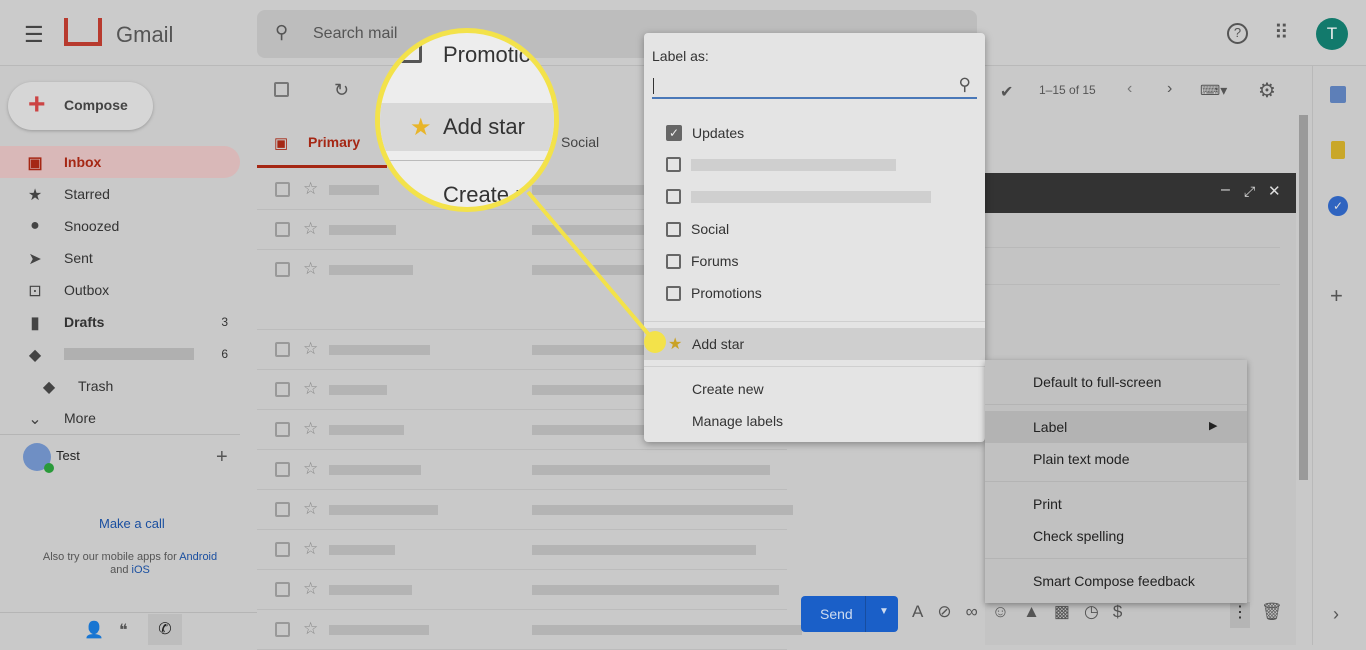  What do you see at coordinates (487, 54) in the screenshot?
I see `magnified-promotions: Promotio` at bounding box center [487, 54].